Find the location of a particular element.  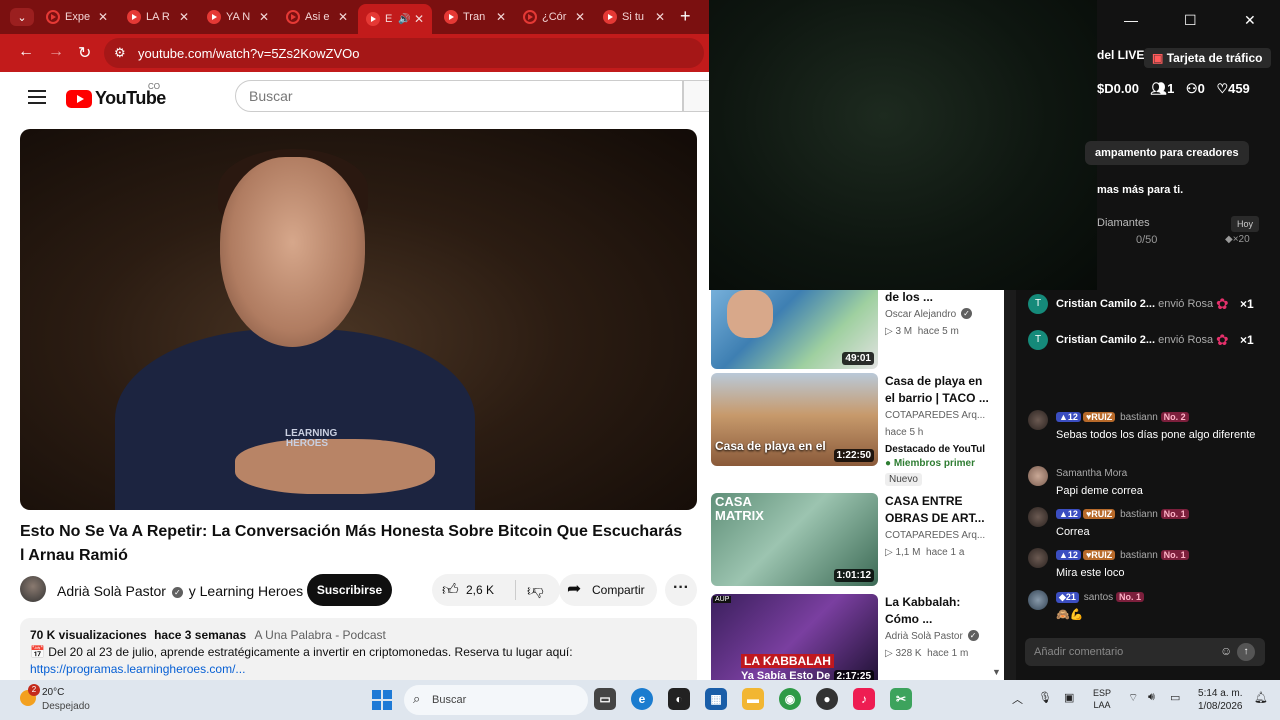

new-tab-button: + is located at coordinates (685, 16).